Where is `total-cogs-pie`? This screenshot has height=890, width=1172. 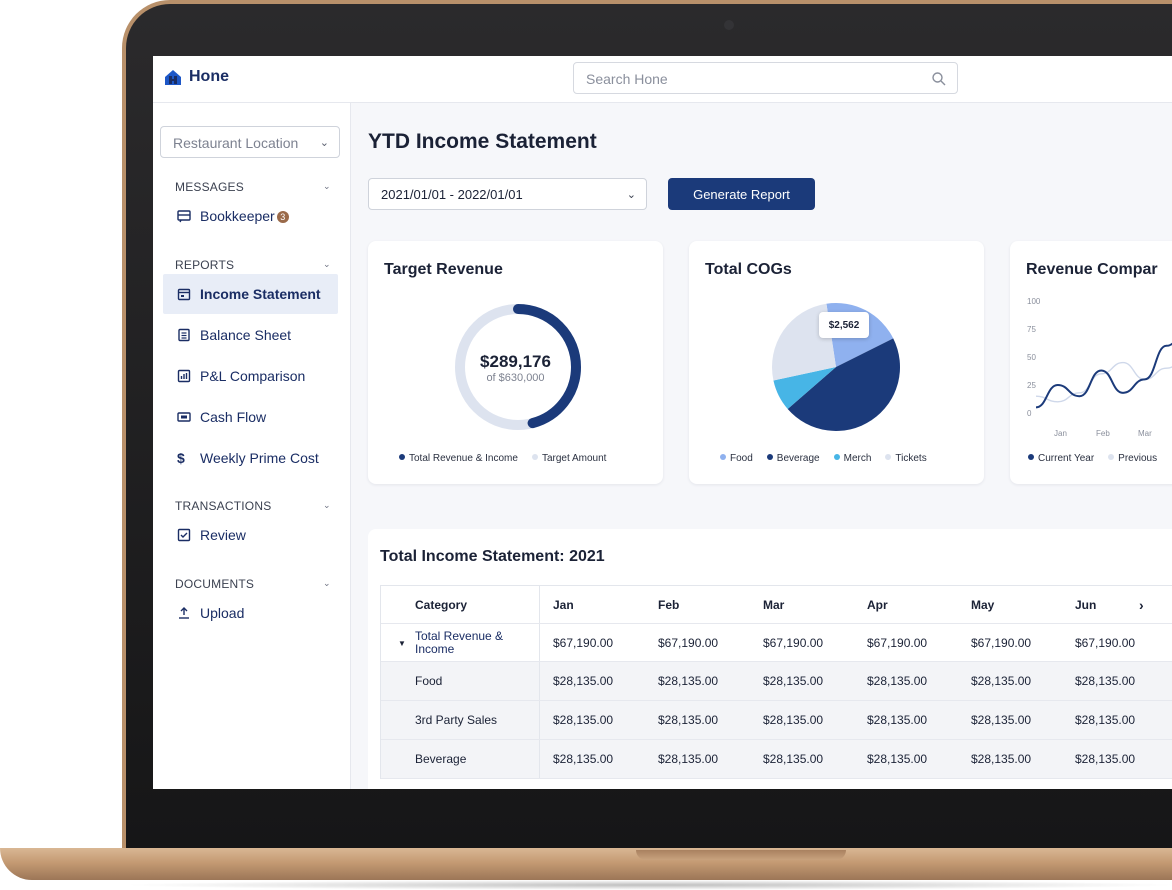 total-cogs-pie is located at coordinates (836, 367).